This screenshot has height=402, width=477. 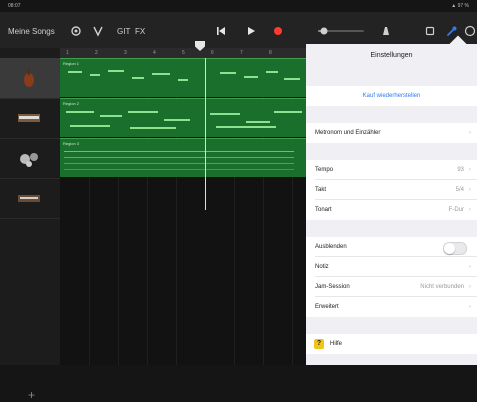 What do you see at coordinates (71, 103) in the screenshot?
I see `region-label: Region 2` at bounding box center [71, 103].